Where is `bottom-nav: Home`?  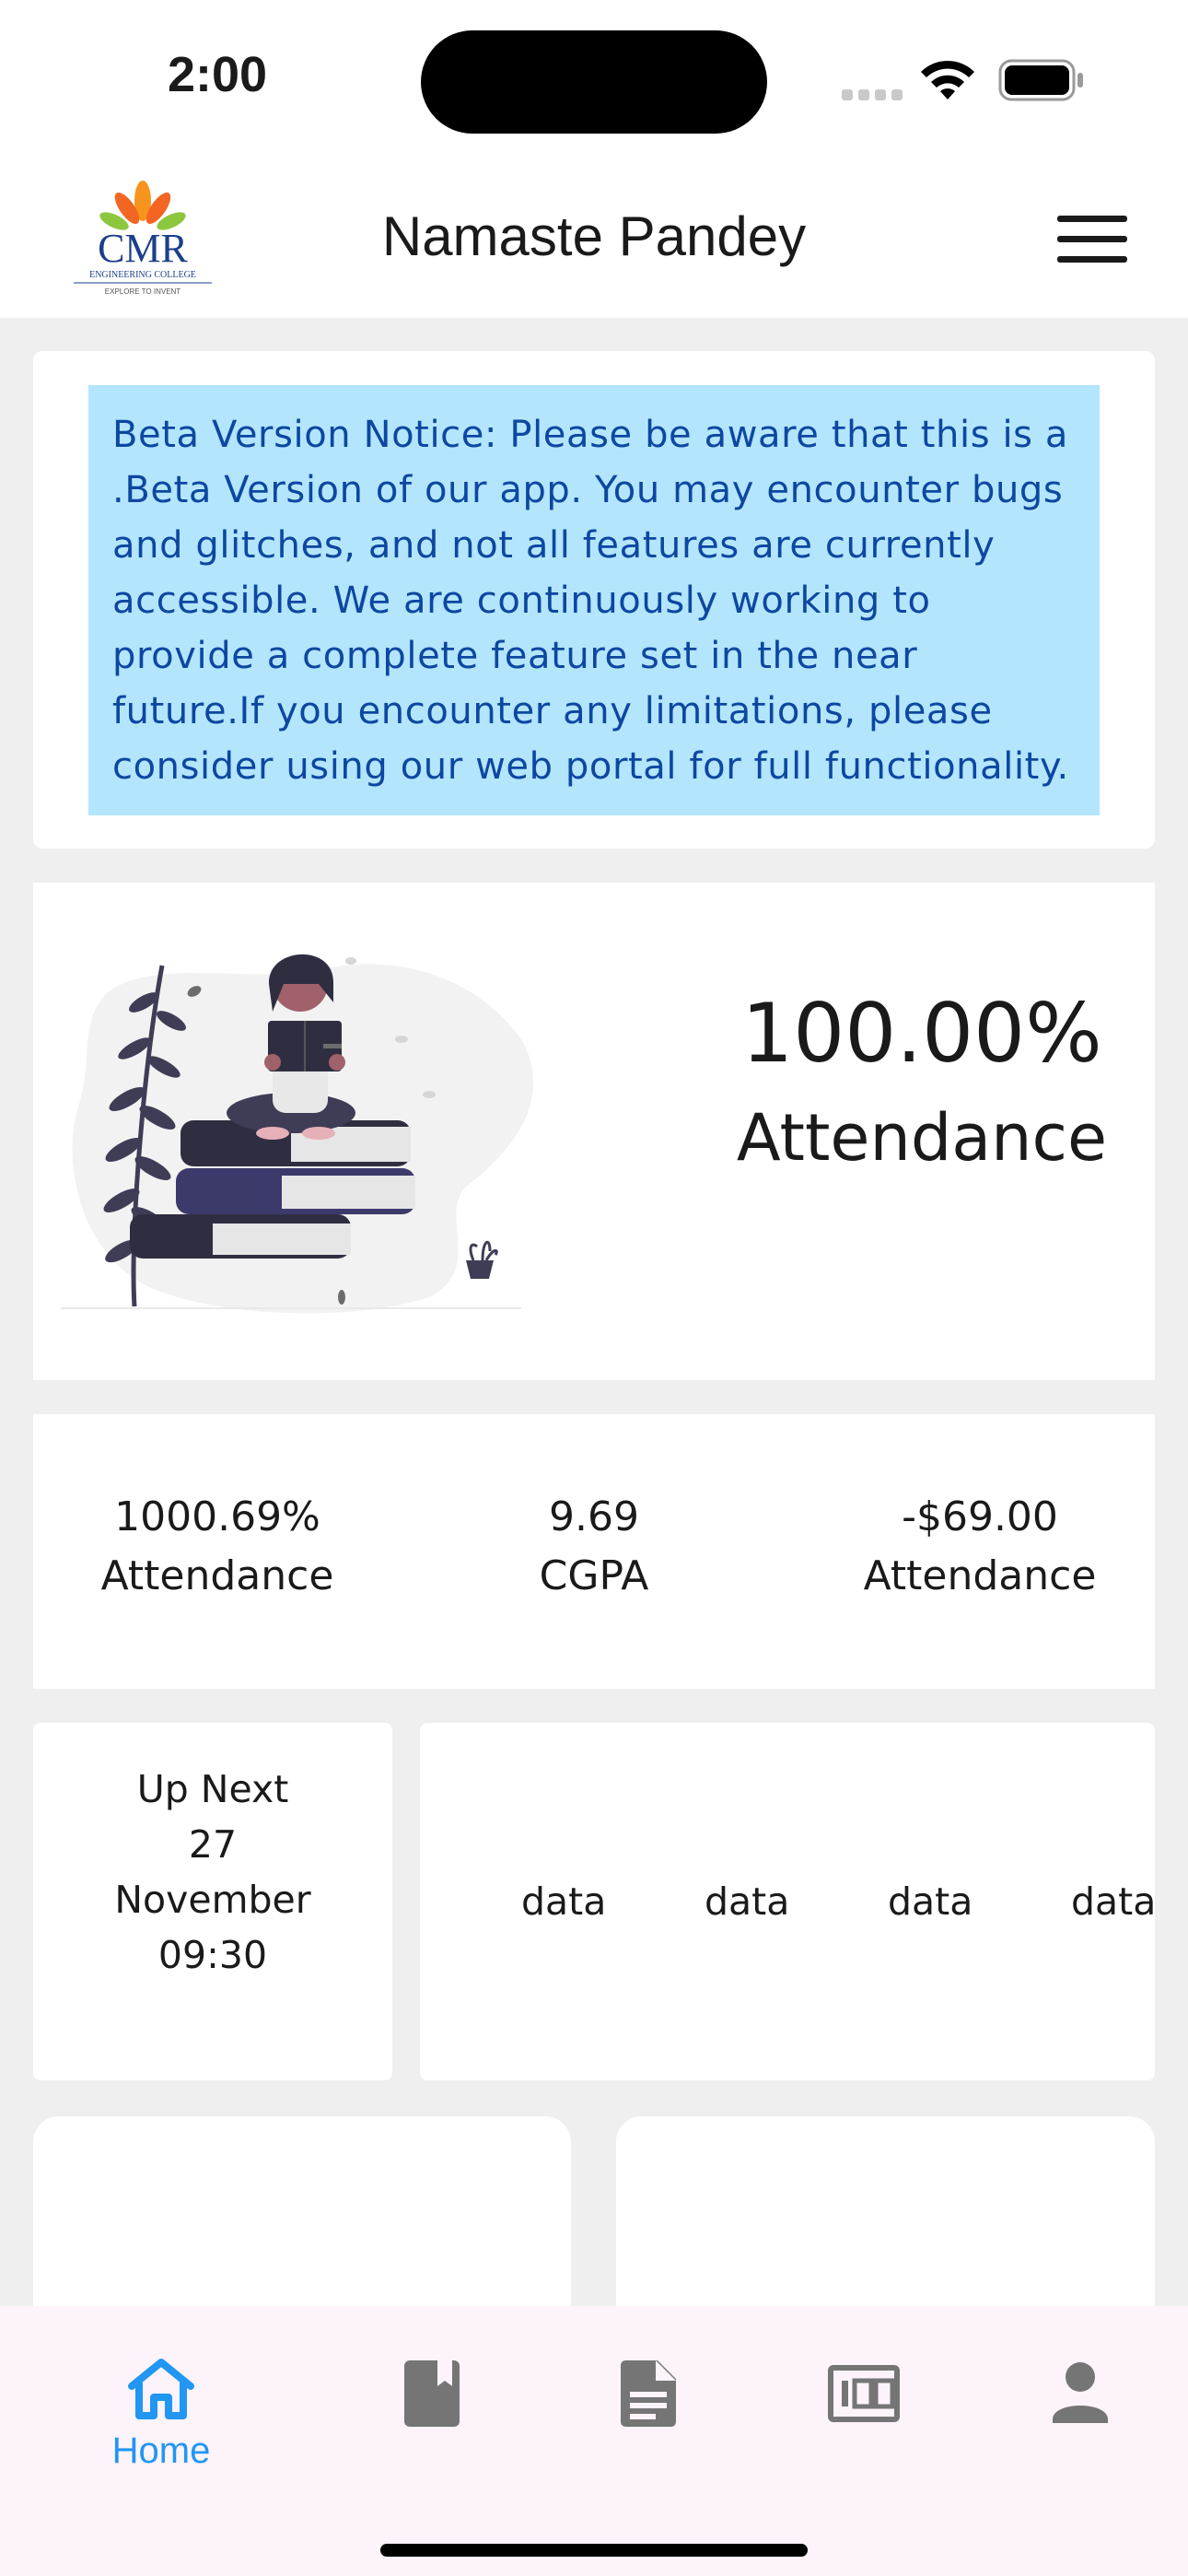
bottom-nav: Home is located at coordinates (594, 2441).